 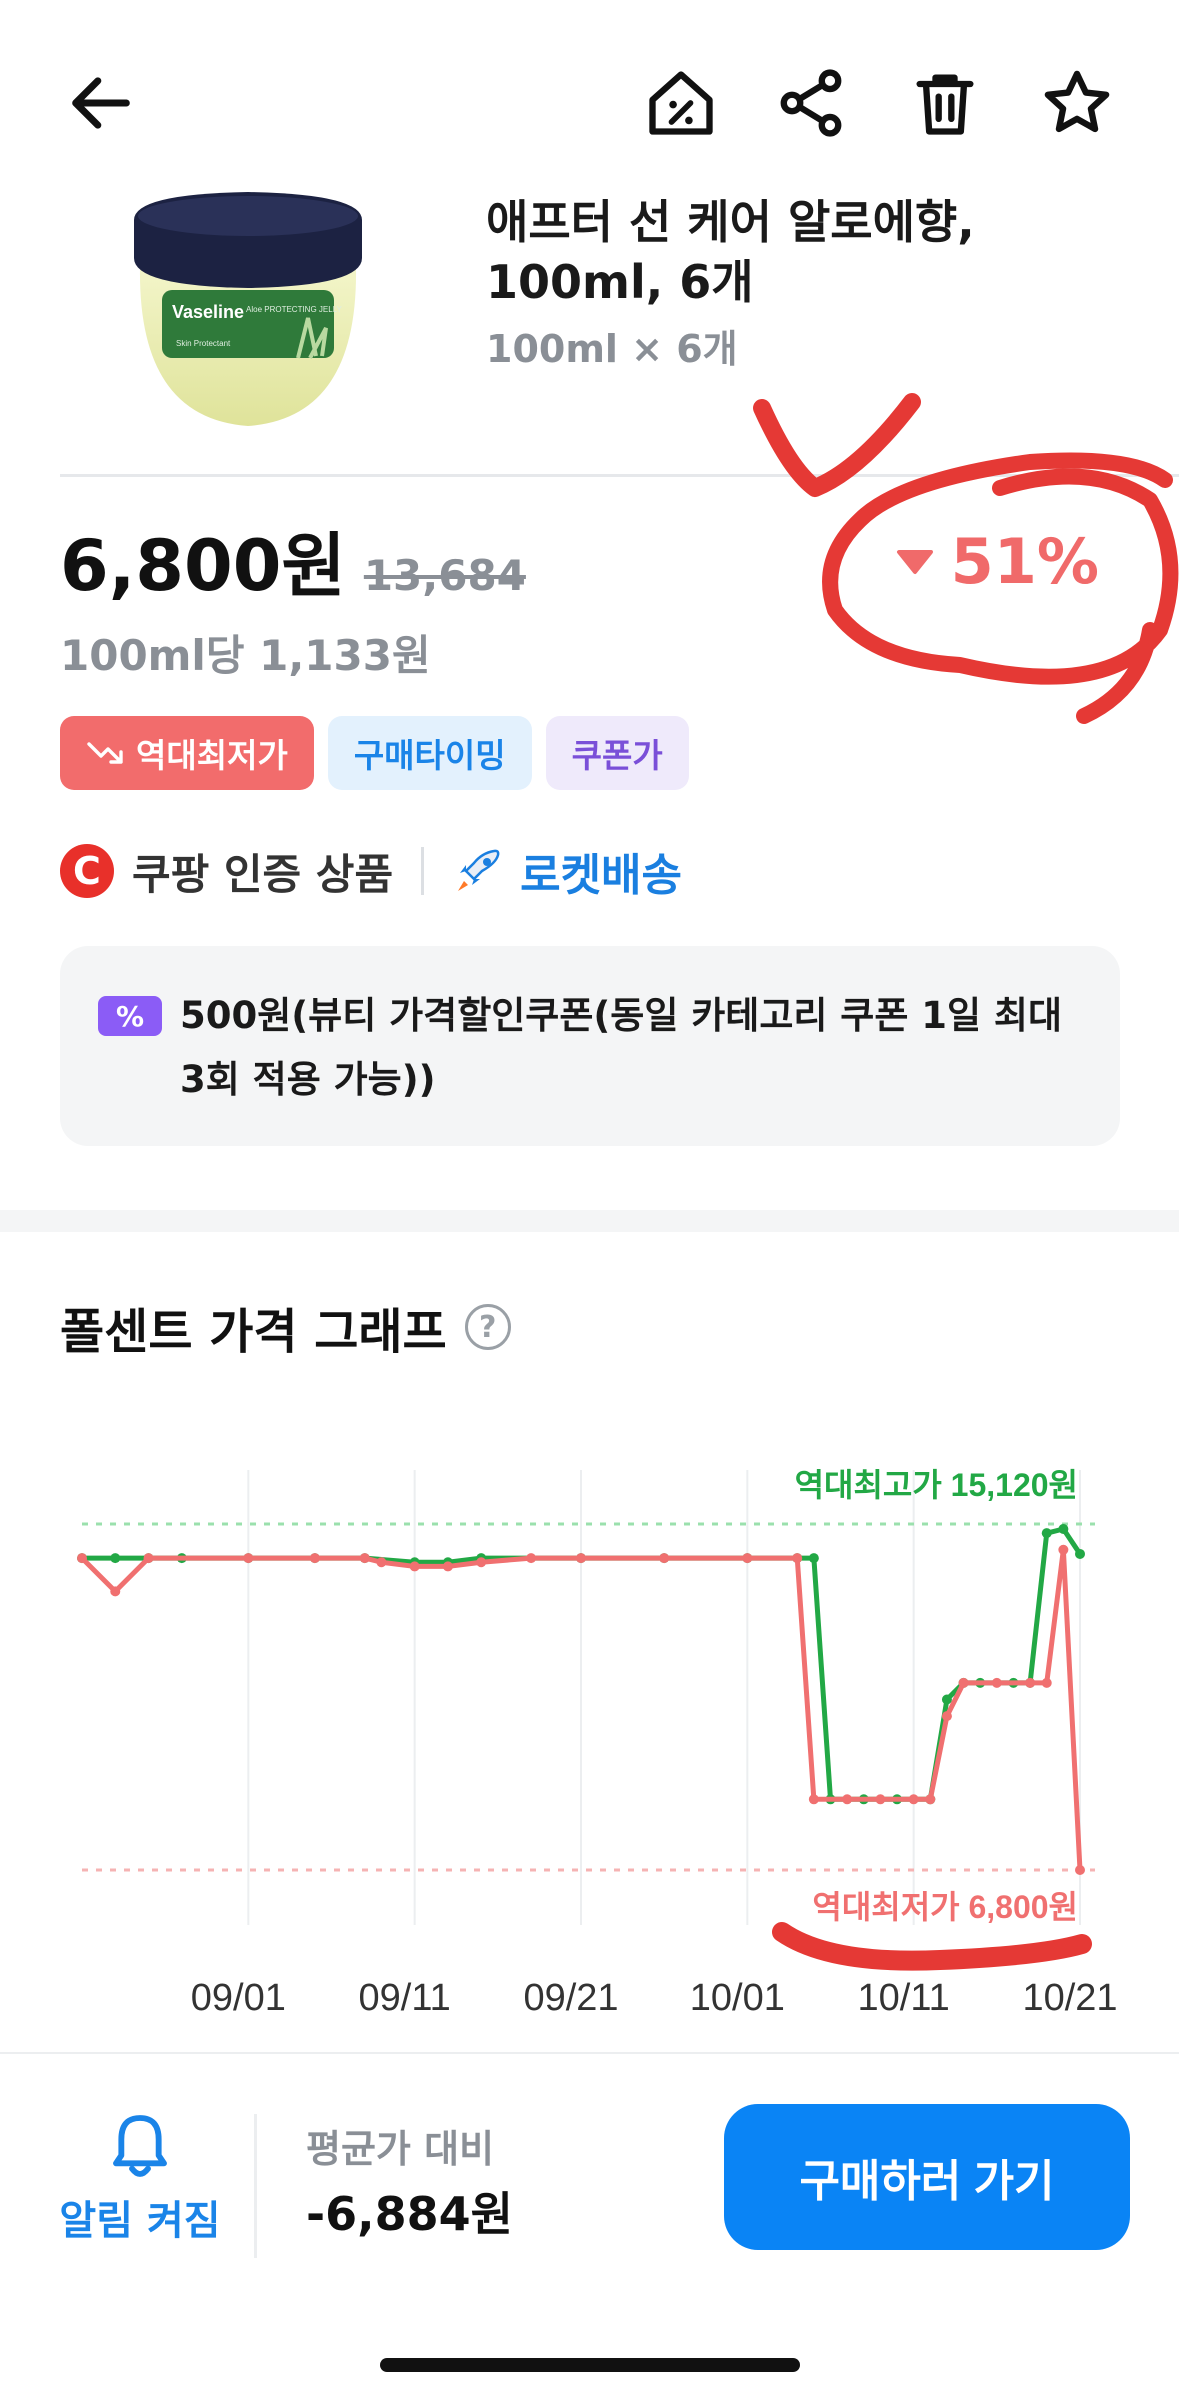 What do you see at coordinates (904, 1998) in the screenshot?
I see `x-tick-label: 10/11` at bounding box center [904, 1998].